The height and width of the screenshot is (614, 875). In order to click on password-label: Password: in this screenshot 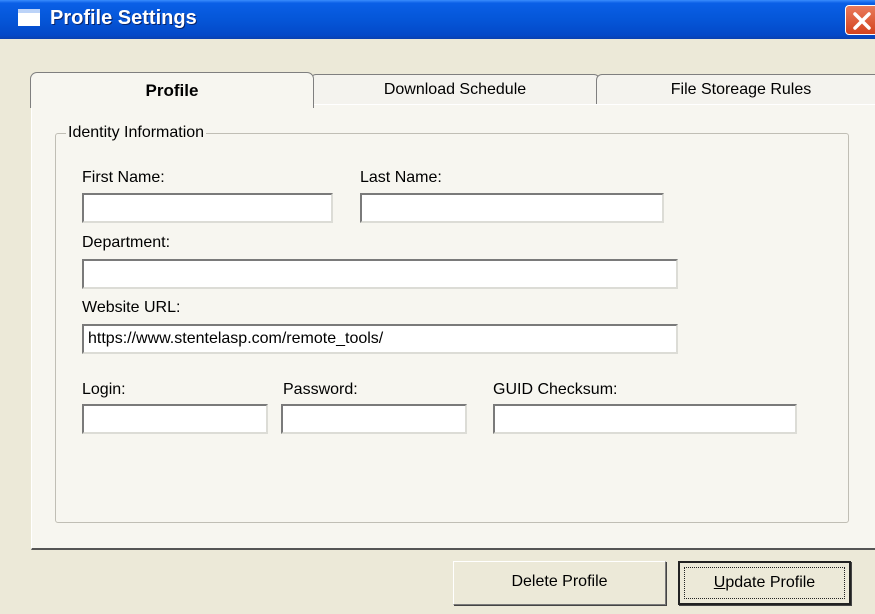, I will do `click(320, 389)`.